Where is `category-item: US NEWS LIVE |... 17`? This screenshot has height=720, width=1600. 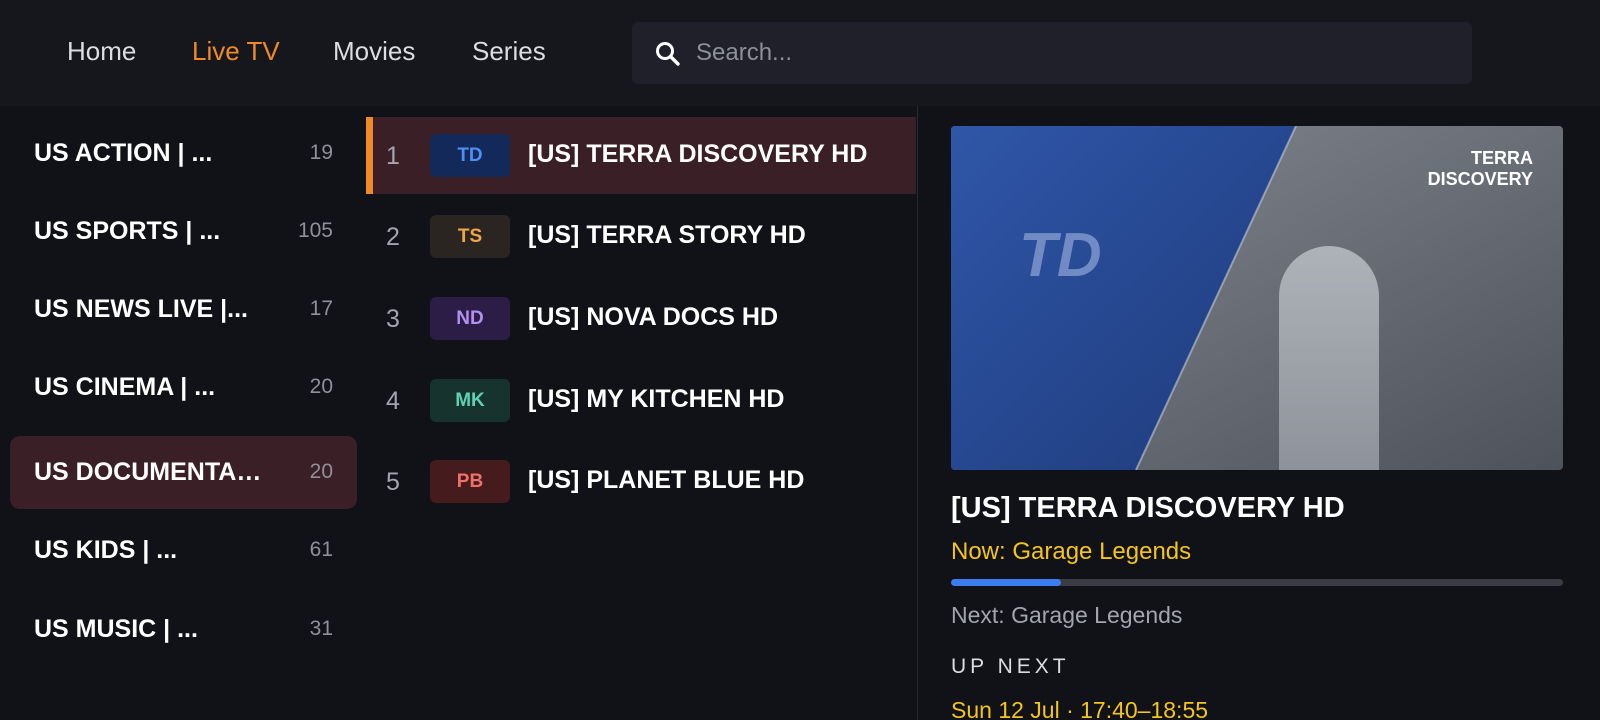
category-item: US NEWS LIVE |... 17 is located at coordinates (183, 309).